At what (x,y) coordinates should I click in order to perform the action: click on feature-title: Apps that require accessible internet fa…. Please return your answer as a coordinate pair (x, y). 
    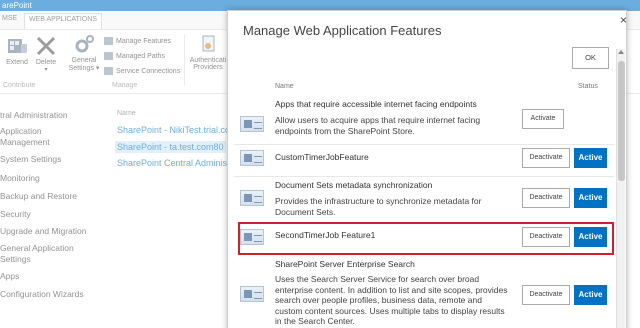
    Looking at the image, I should click on (376, 104).